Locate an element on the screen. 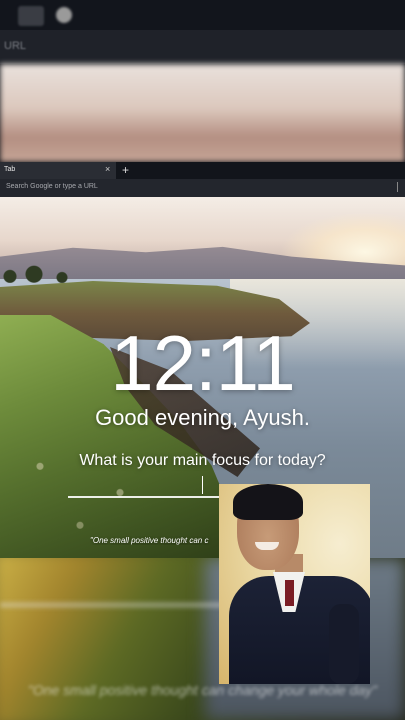 Image resolution: width=405 pixels, height=720 pixels. webcam-person-tie is located at coordinates (289, 593).